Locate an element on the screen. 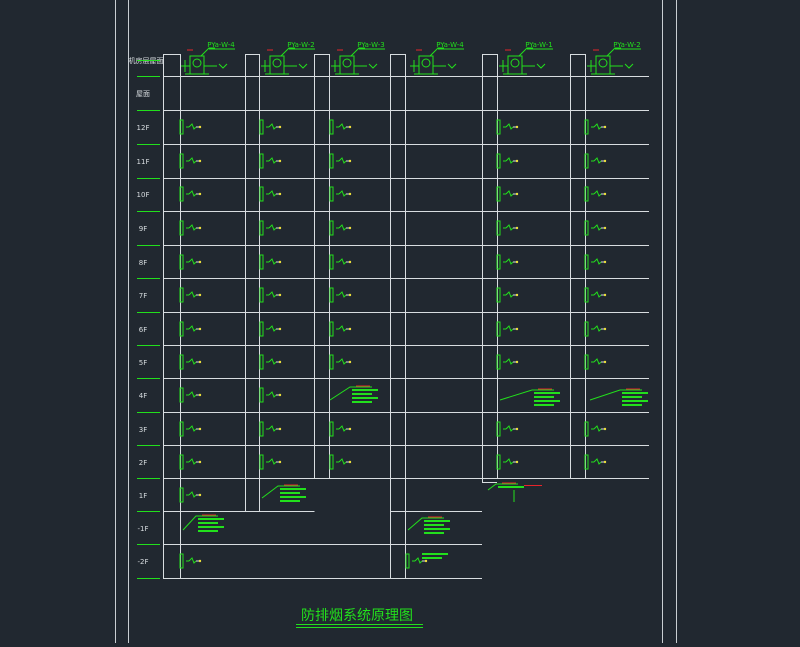 The image size is (800, 647). fan-label: PYa-W-4 is located at coordinates (450, 45).